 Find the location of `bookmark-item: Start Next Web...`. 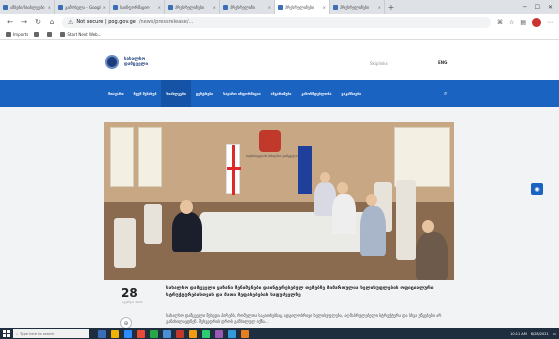

bookmark-item: Start Next Web... is located at coordinates (81, 34).